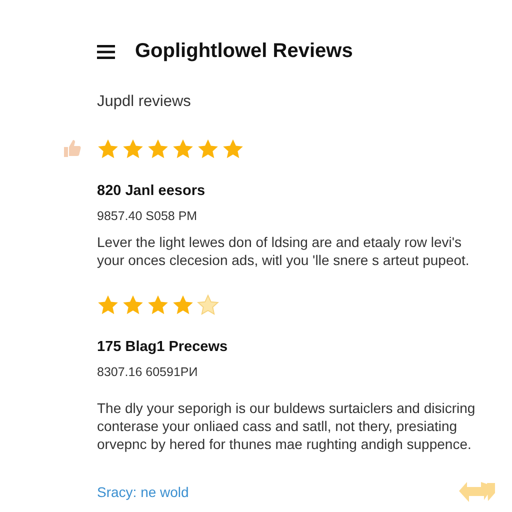 The height and width of the screenshot is (512, 512). Describe the element at coordinates (163, 347) in the screenshot. I see `review-title: 175 Blag1 Precews` at that location.